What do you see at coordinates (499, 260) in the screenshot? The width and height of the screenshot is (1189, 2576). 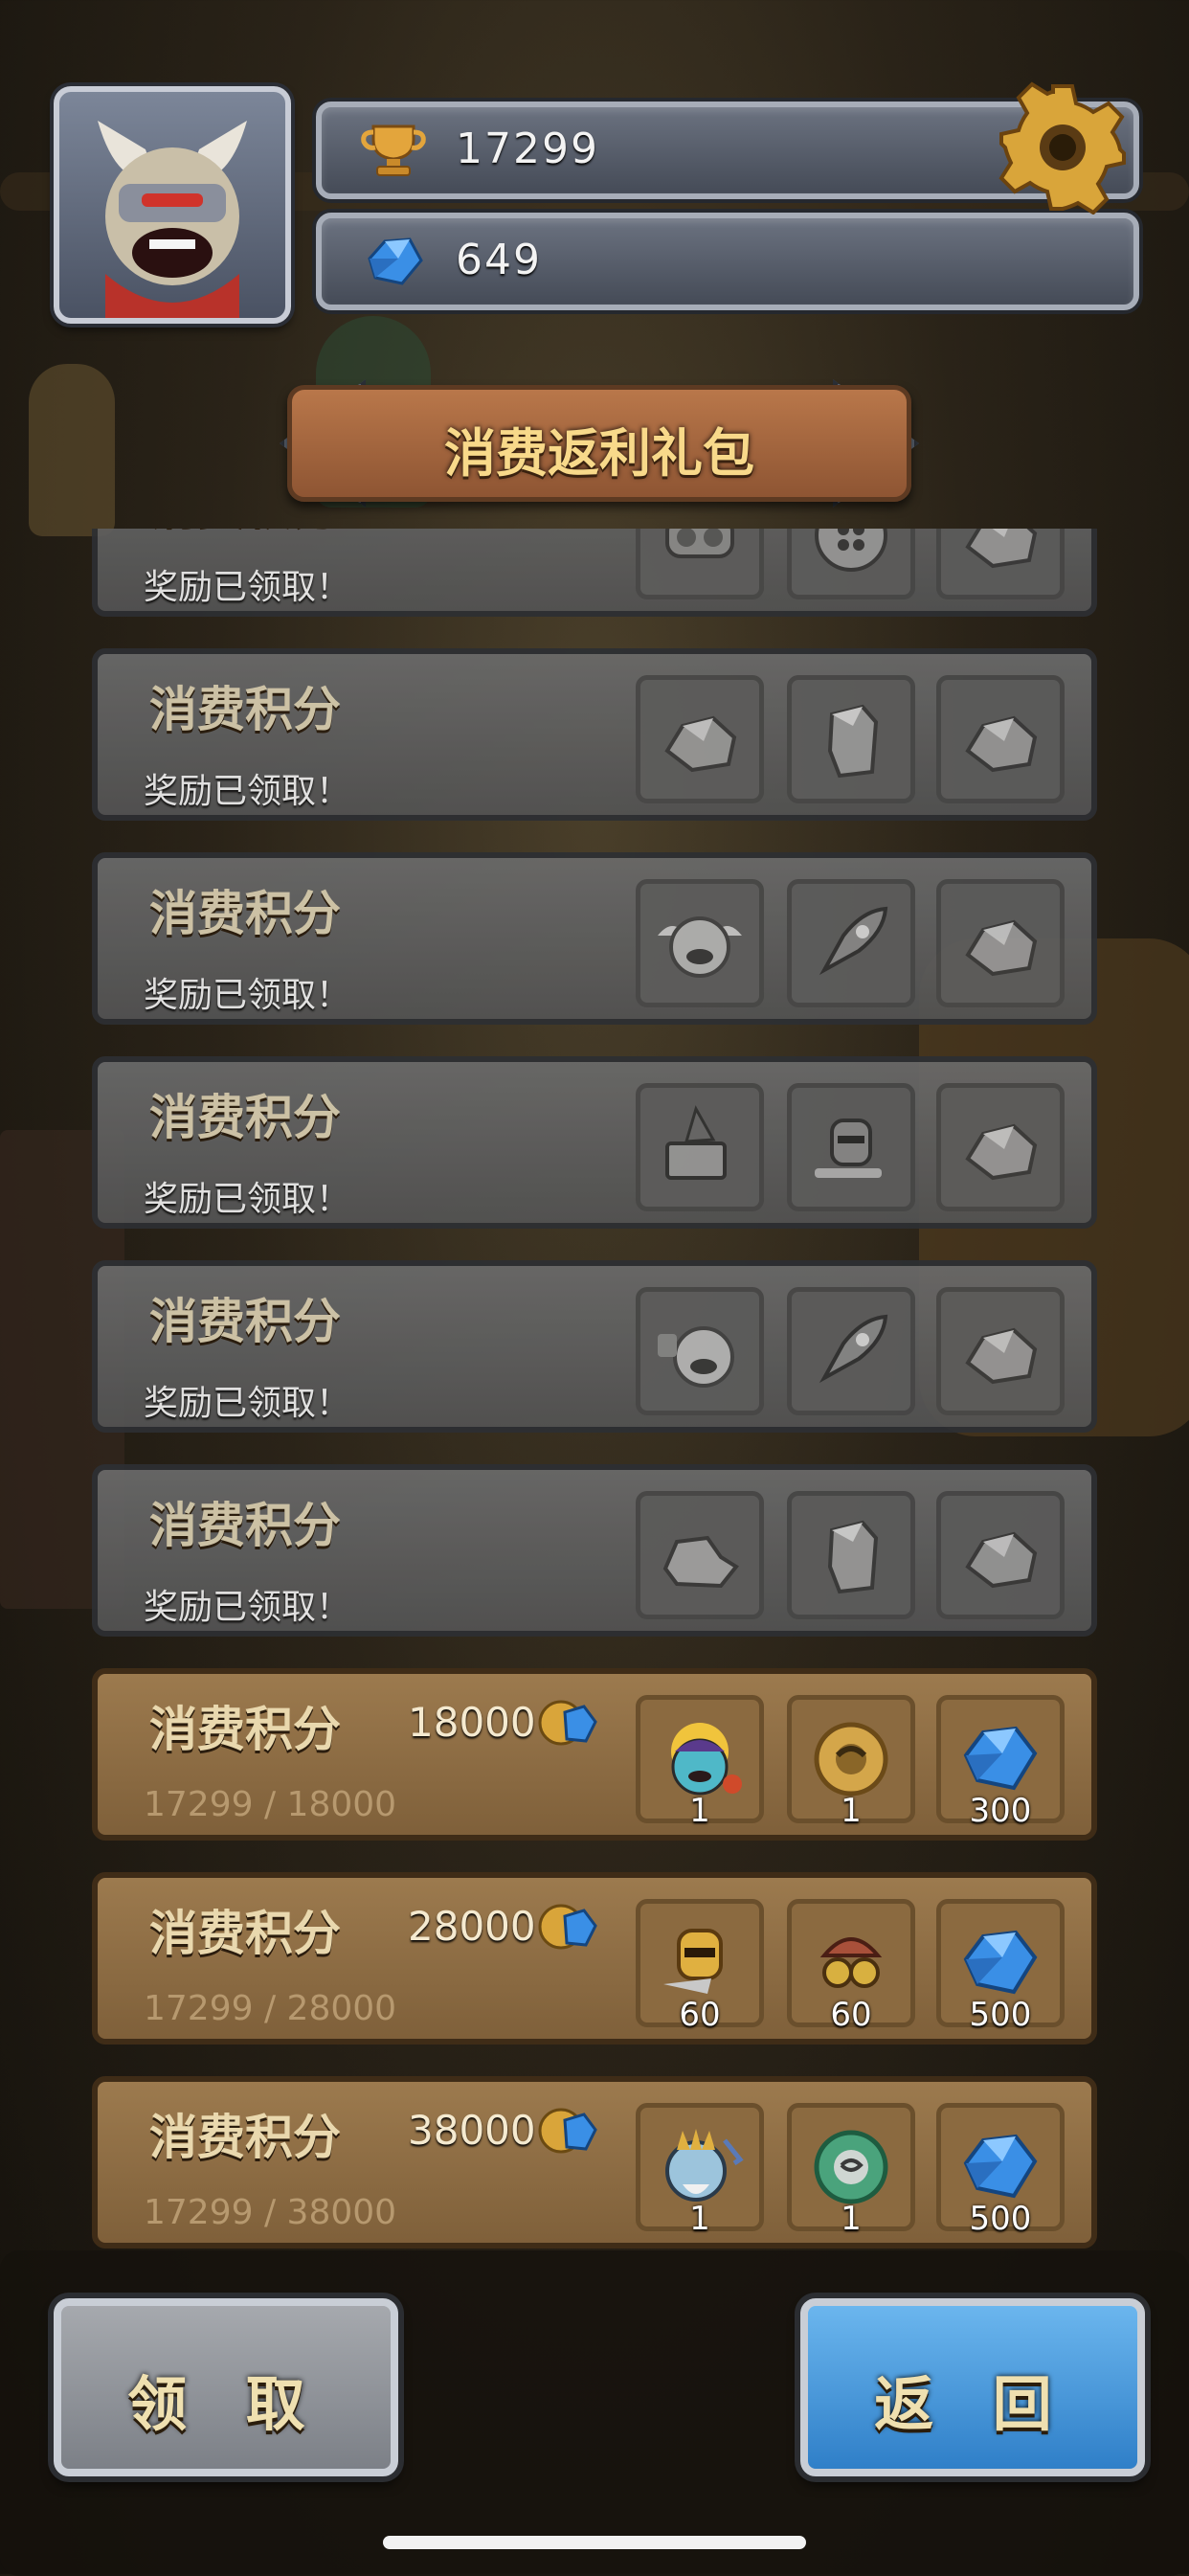 I see `gem-value: 649` at bounding box center [499, 260].